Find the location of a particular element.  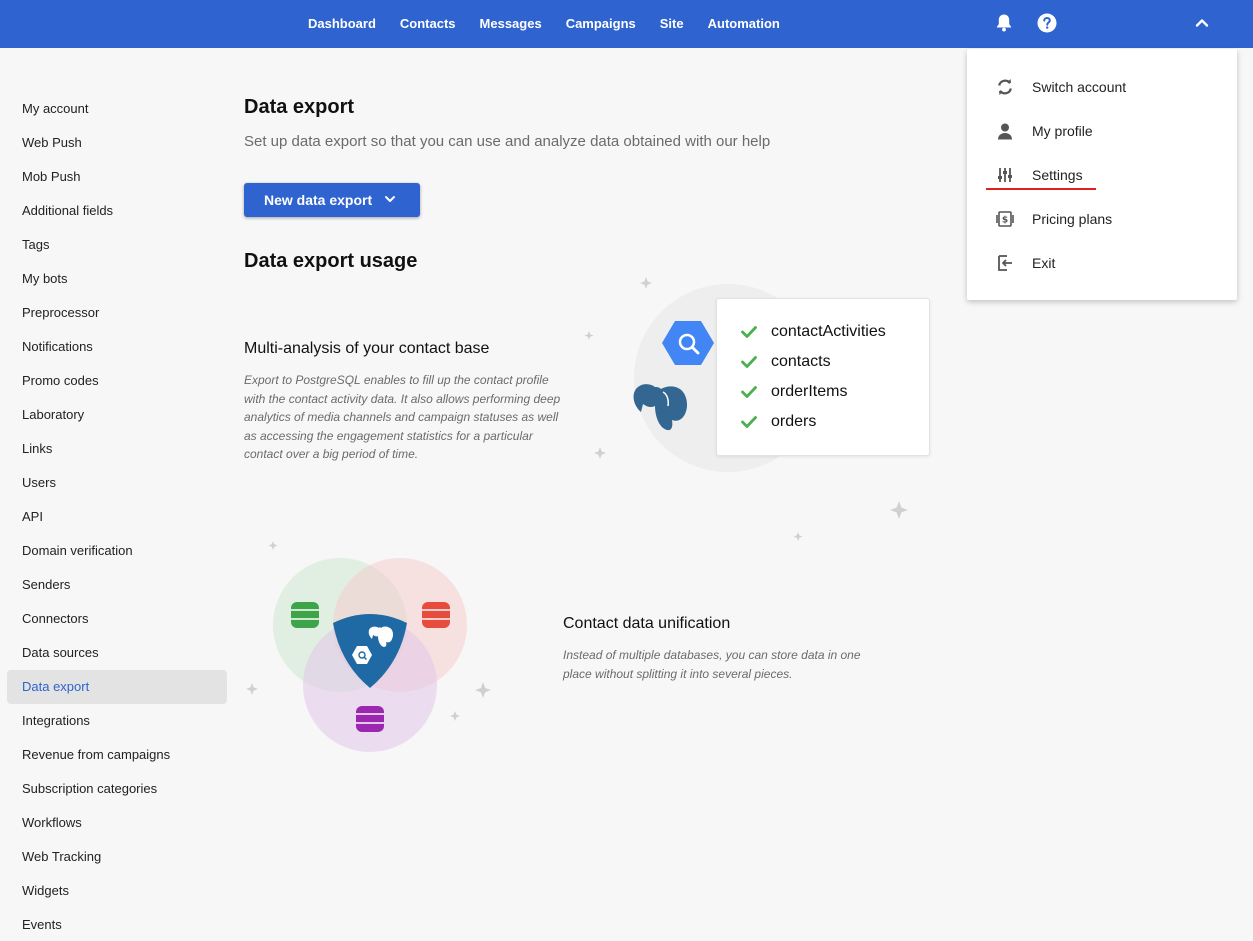

table-name: contacts is located at coordinates (801, 361).